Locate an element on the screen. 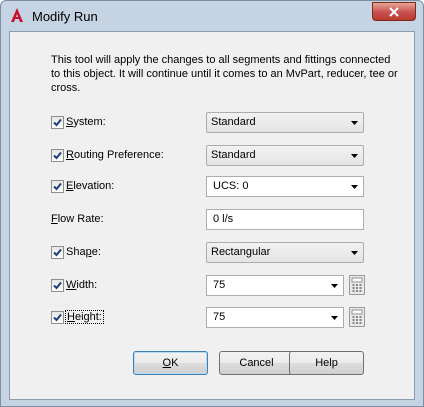  routing-value: Standard is located at coordinates (233, 155).